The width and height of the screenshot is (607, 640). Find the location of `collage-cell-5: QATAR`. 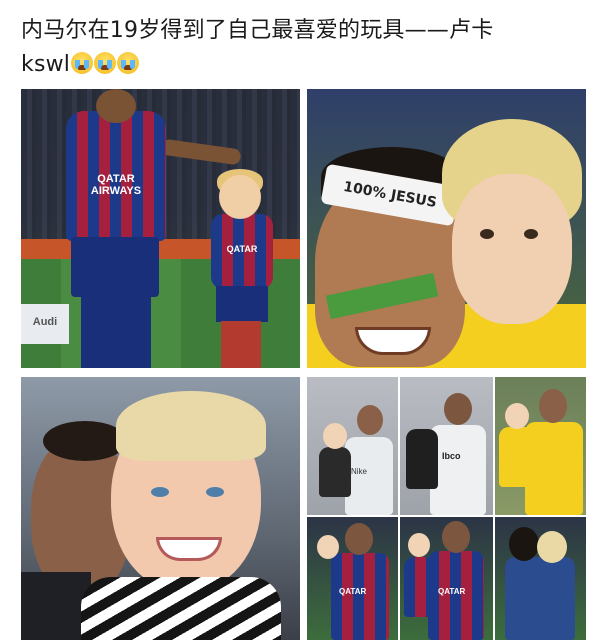

collage-cell-5: QATAR is located at coordinates (446, 578).